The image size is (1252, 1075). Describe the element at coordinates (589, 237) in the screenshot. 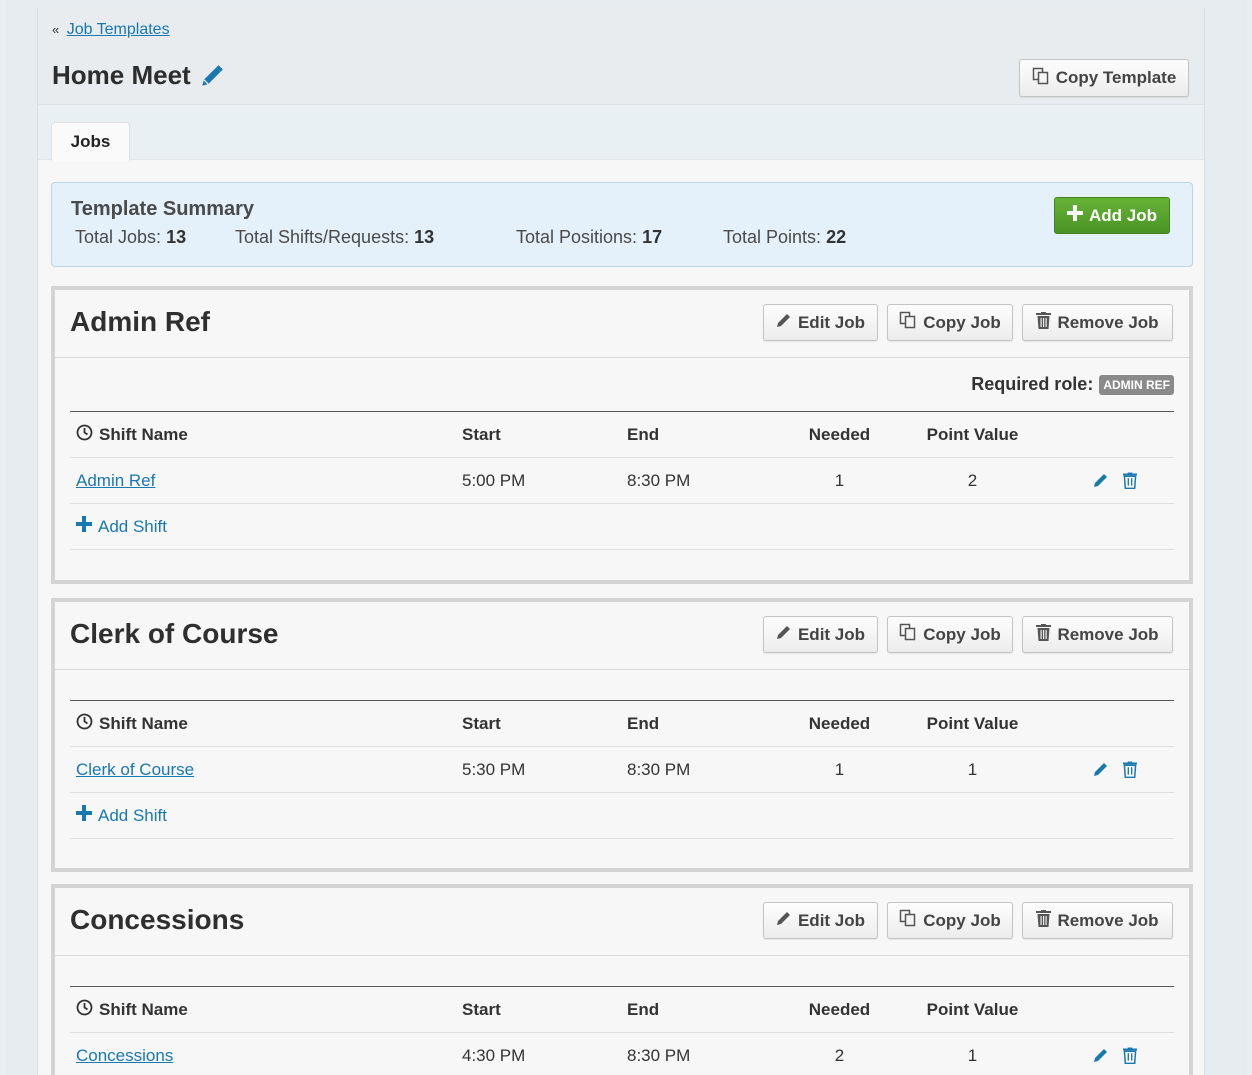

I see `stat-total-positions: Total Positions: 17` at that location.